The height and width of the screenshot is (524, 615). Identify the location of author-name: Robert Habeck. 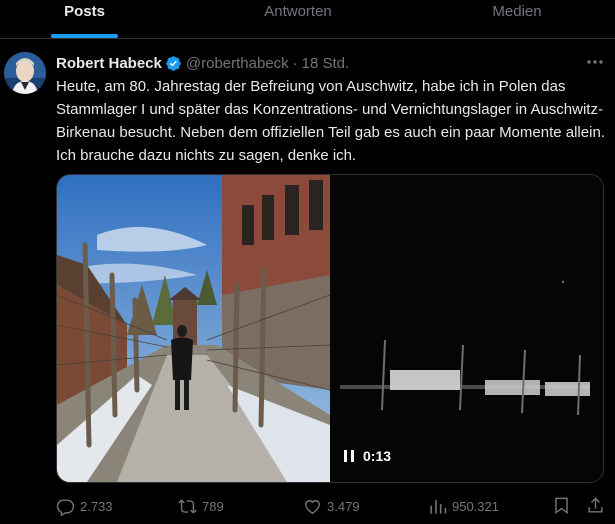
(109, 63).